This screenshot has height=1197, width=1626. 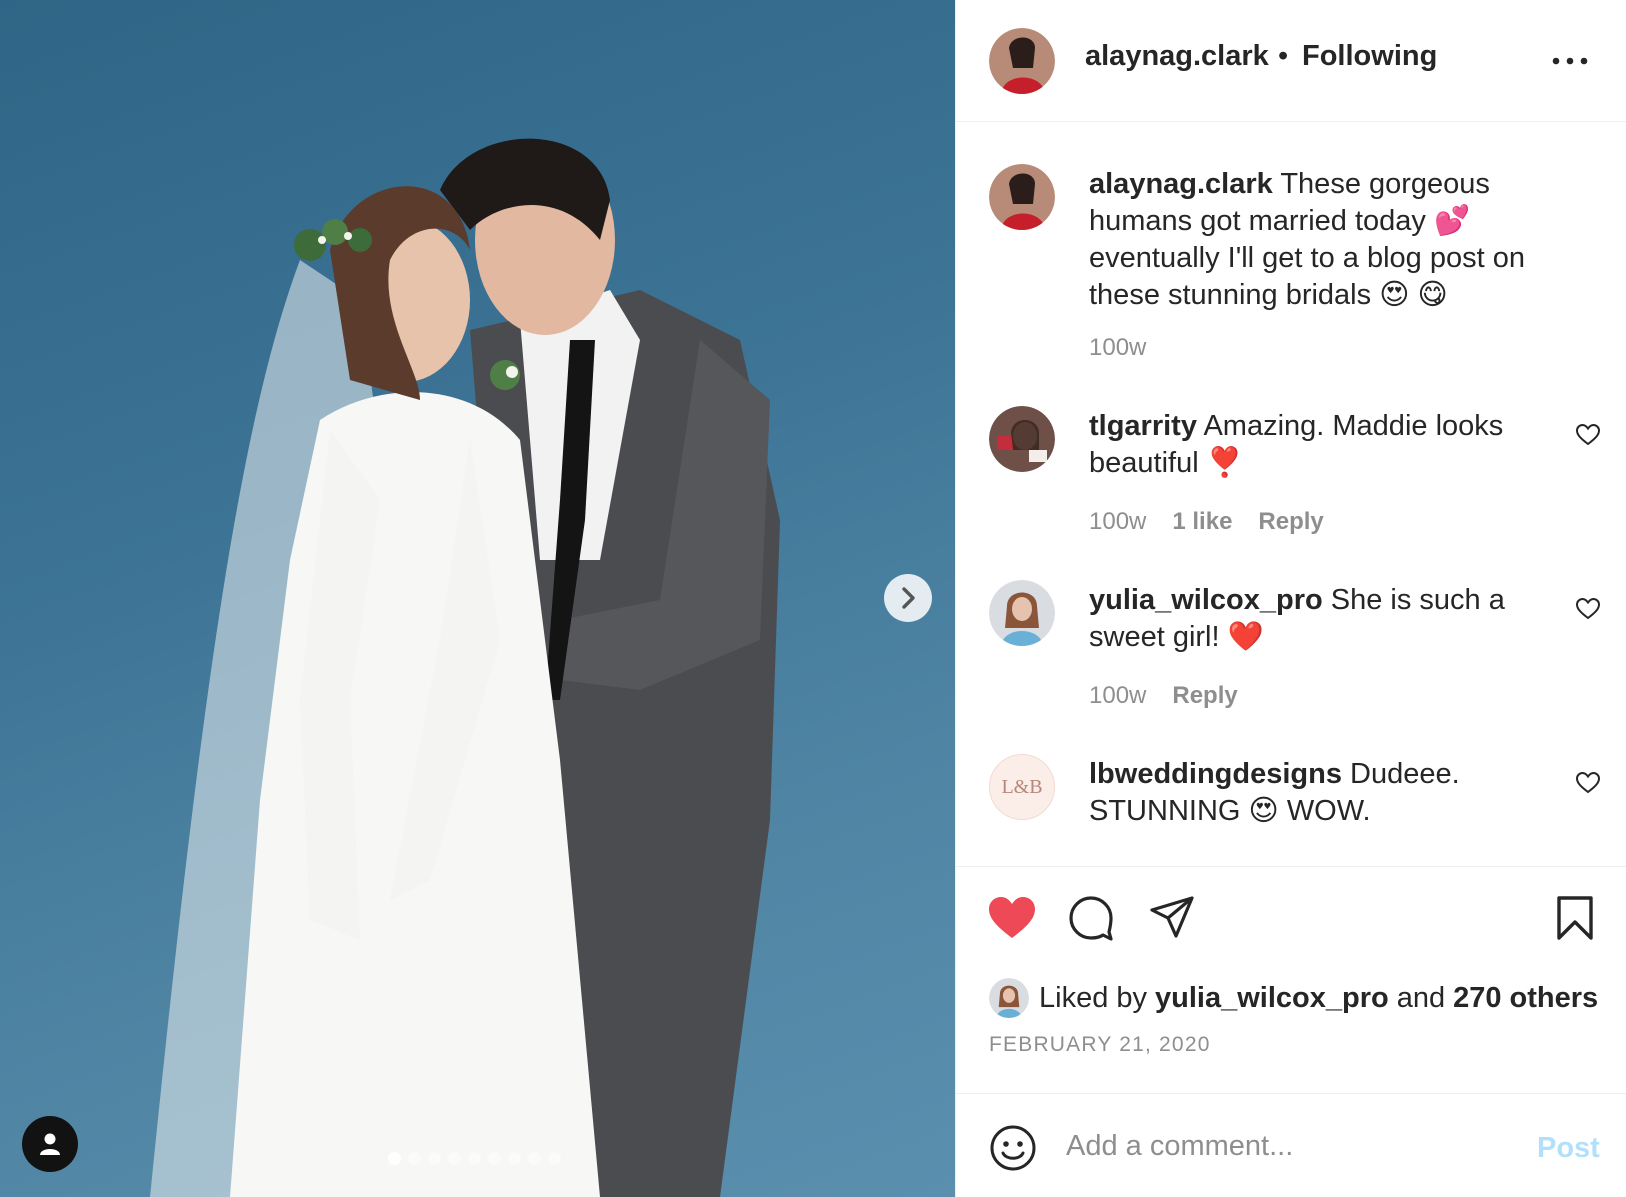 I want to click on next-image-button, so click(x=908, y=598).